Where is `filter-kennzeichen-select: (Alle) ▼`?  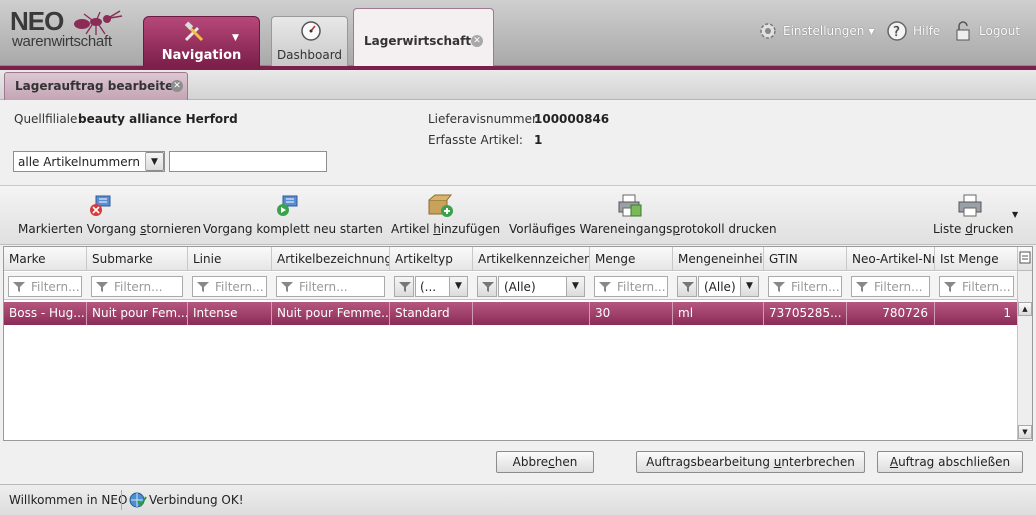
filter-kennzeichen-select: (Alle) ▼ is located at coordinates (541, 286).